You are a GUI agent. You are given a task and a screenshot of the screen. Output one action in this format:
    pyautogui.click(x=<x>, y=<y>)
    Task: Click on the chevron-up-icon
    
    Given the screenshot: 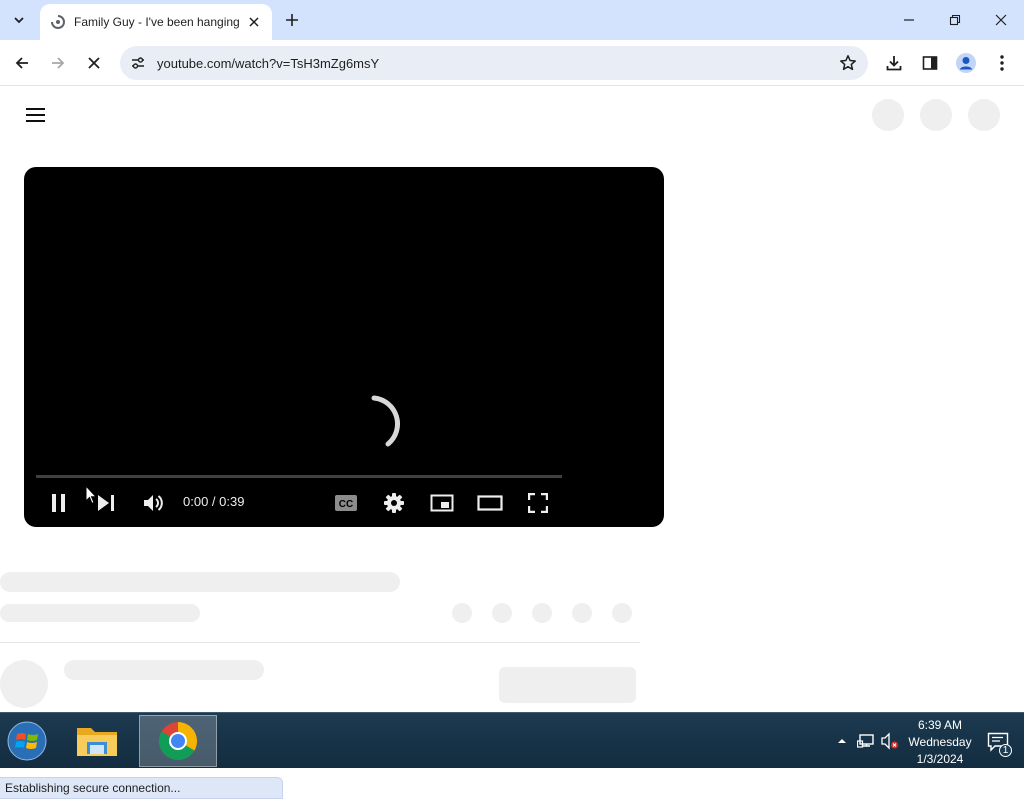 What is the action you would take?
    pyautogui.click(x=842, y=741)
    